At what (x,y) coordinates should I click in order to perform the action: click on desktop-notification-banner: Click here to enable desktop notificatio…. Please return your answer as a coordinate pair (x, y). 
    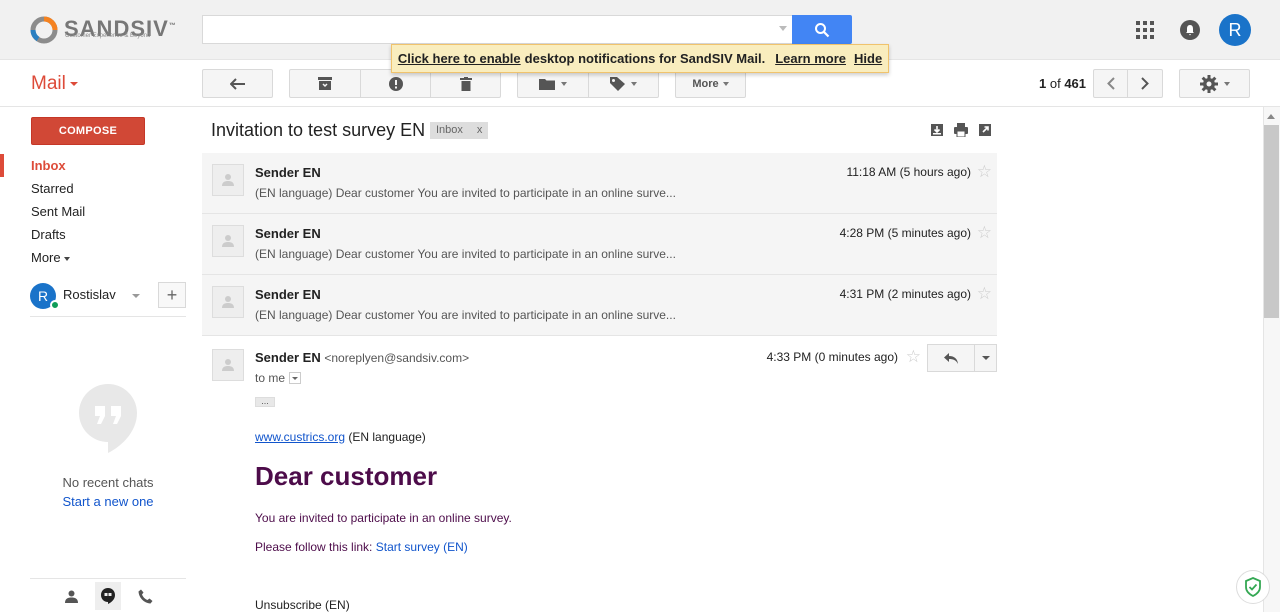
    Looking at the image, I should click on (640, 58).